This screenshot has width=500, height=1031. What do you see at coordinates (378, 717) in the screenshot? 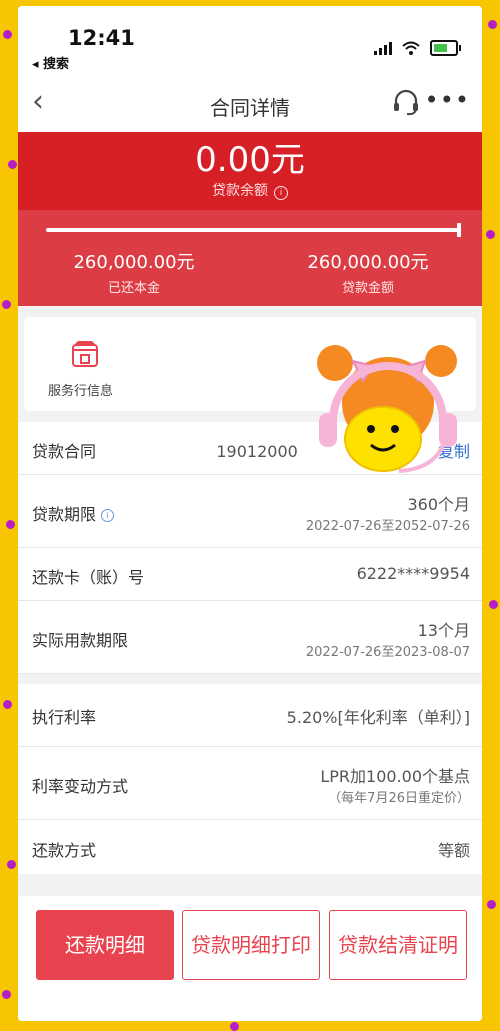
I see `rate-value: 5.20%[年化利率（单利）]` at bounding box center [378, 717].